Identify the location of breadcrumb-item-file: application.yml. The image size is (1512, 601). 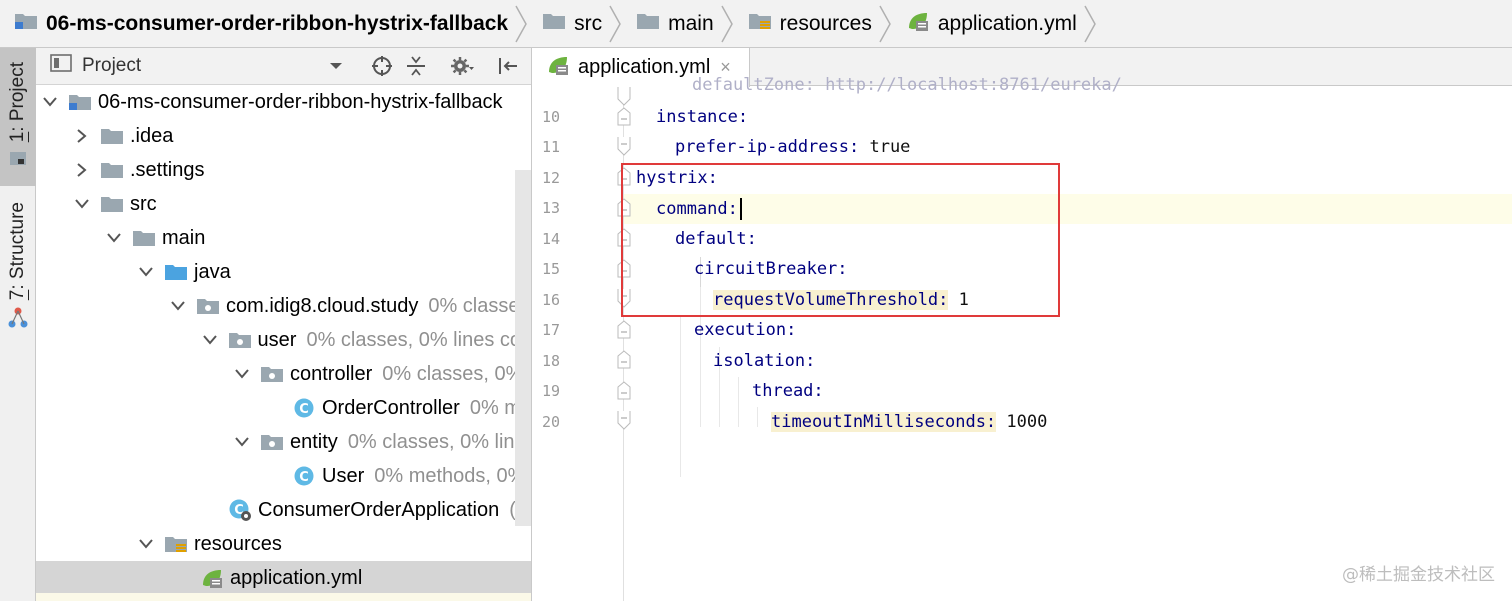
(1008, 23).